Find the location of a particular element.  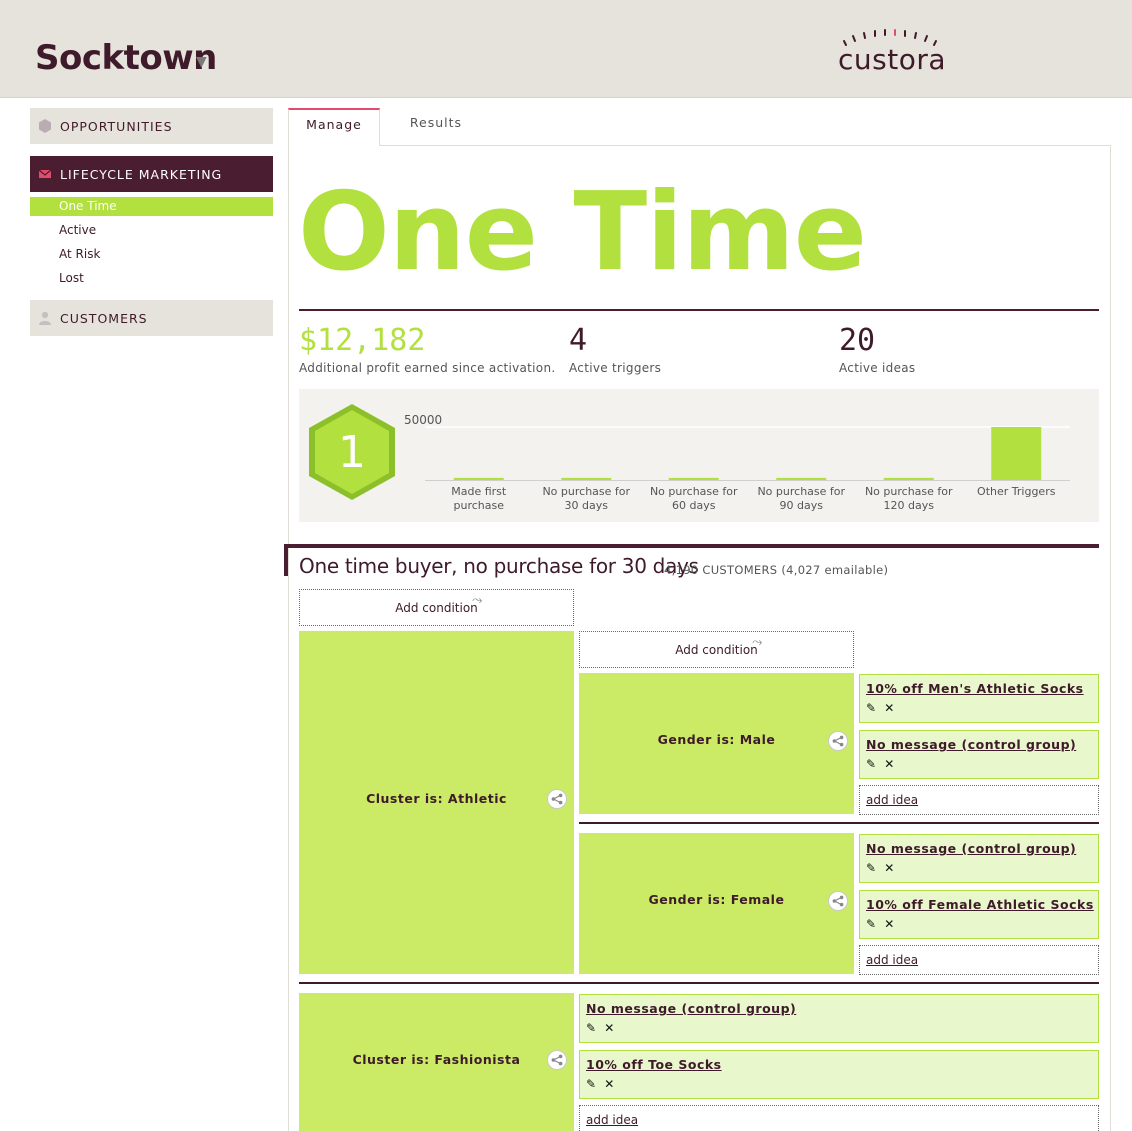

title-divider is located at coordinates (699, 310).